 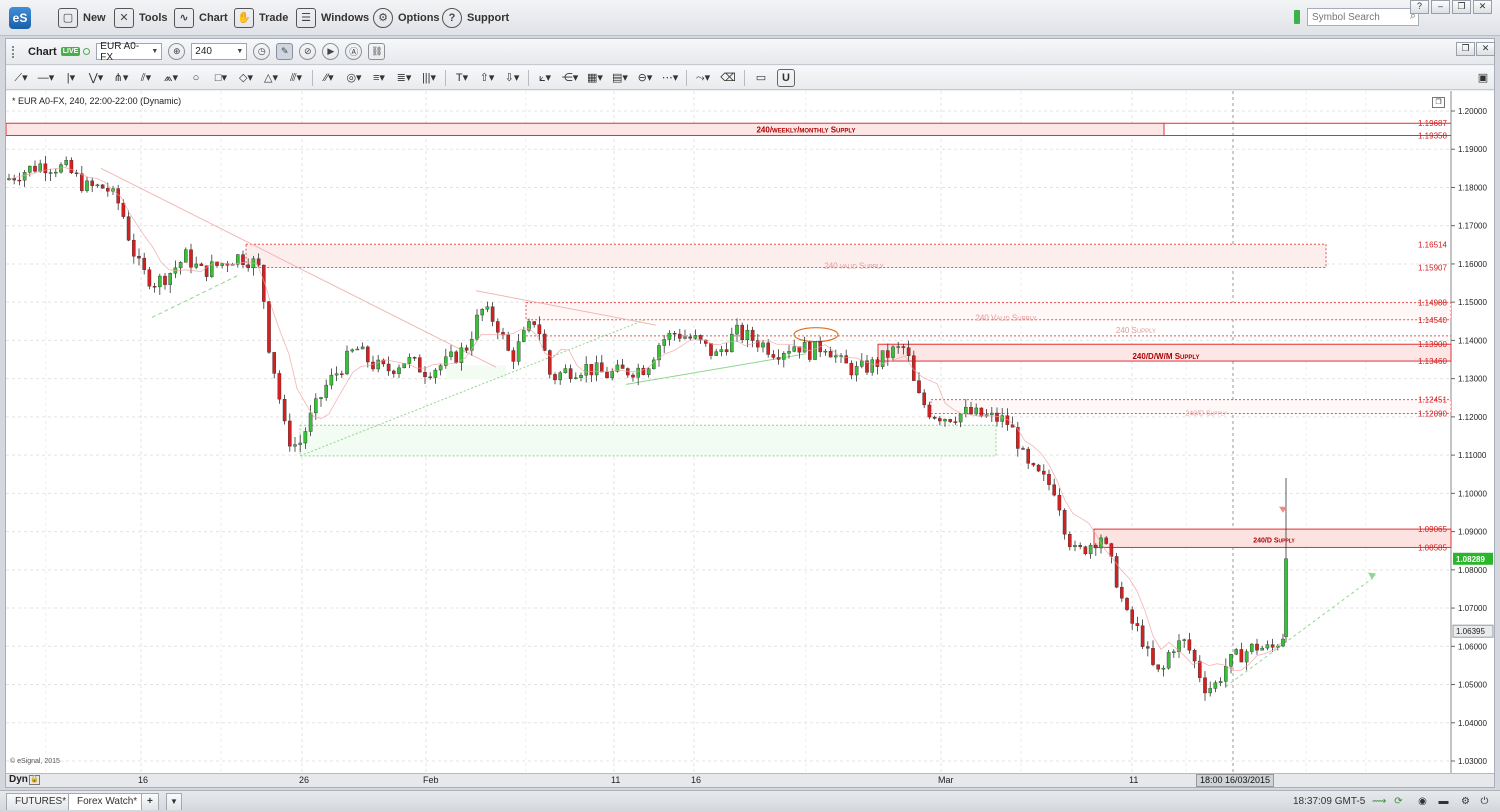 What do you see at coordinates (462, 78) in the screenshot?
I see `text-tool-icon: T▾` at bounding box center [462, 78].